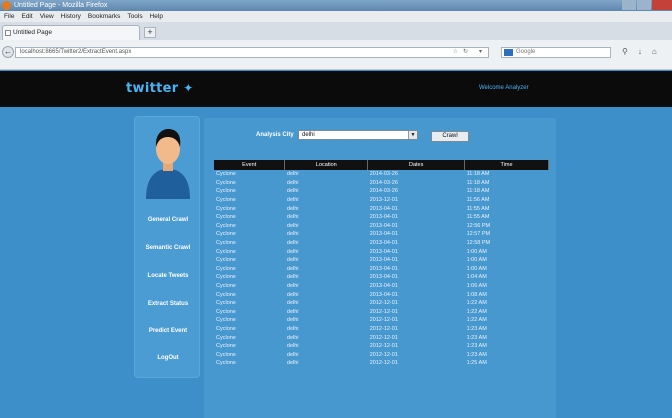 This screenshot has height=418, width=672. I want to click on cell-time: 12:56 PM, so click(478, 225).